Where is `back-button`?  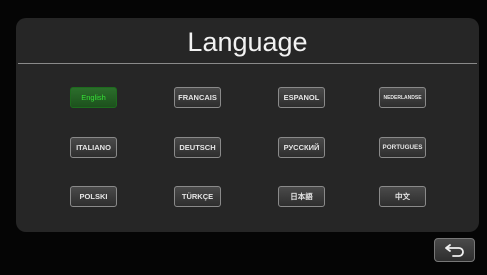
back-button is located at coordinates (454, 250).